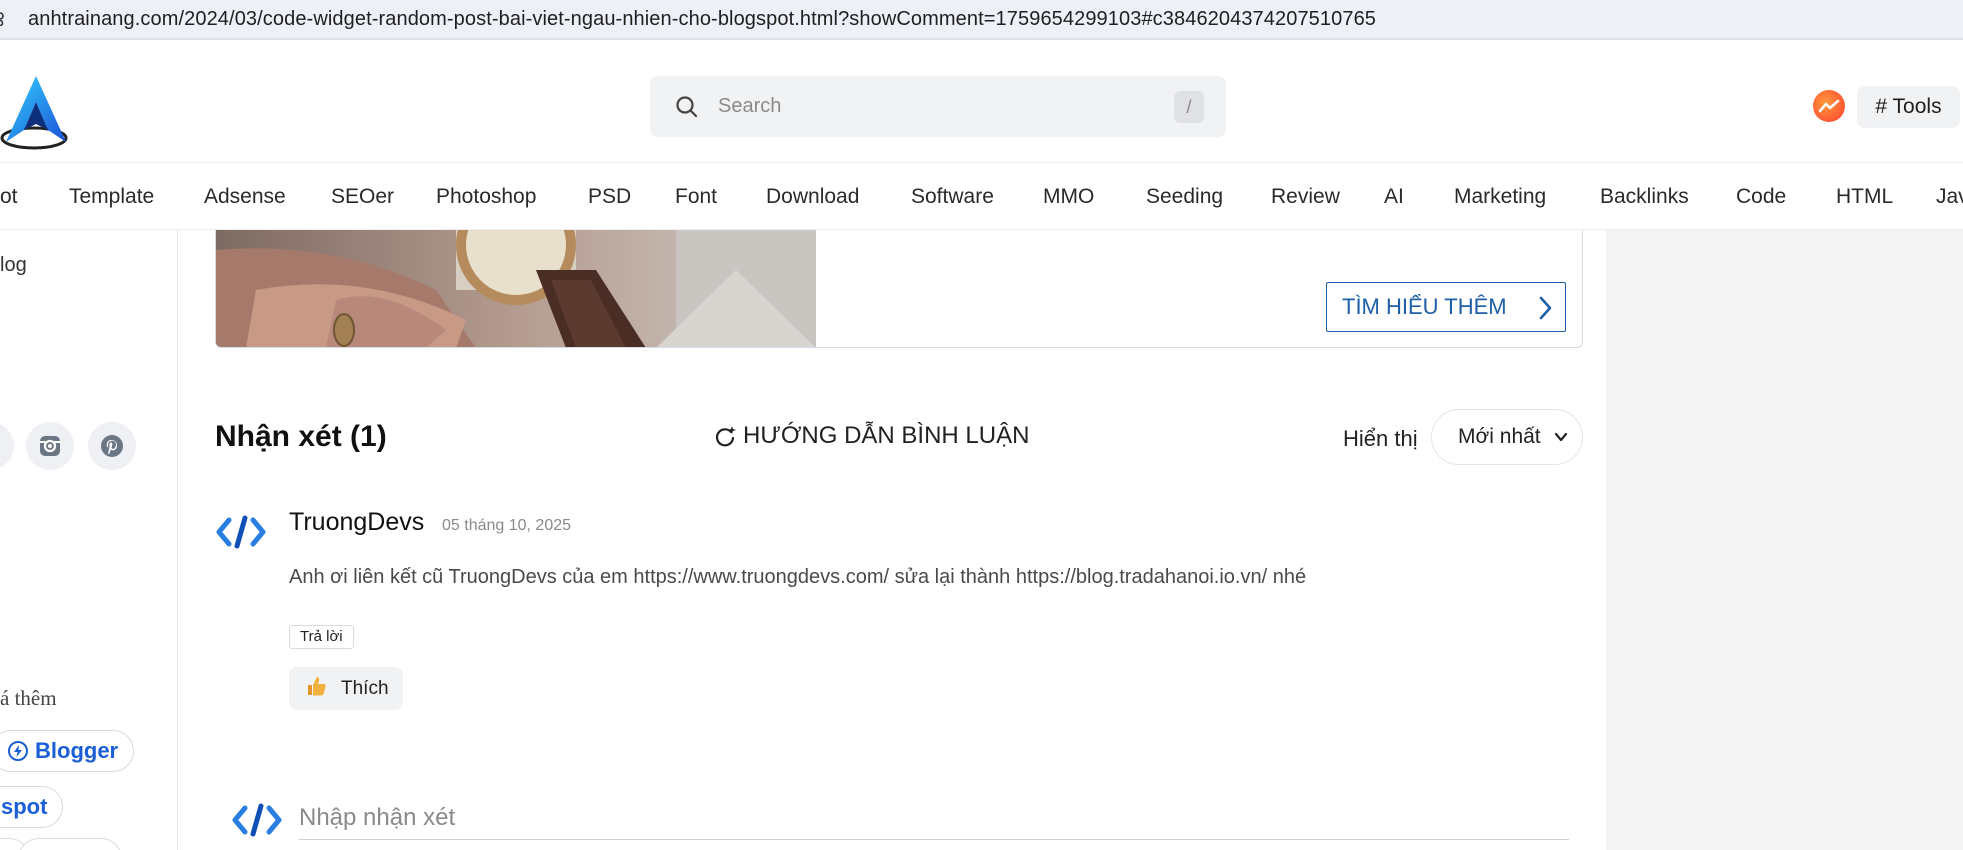 This screenshot has width=1963, height=850. Describe the element at coordinates (1949, 196) in the screenshot. I see `nav-item: Jav` at that location.